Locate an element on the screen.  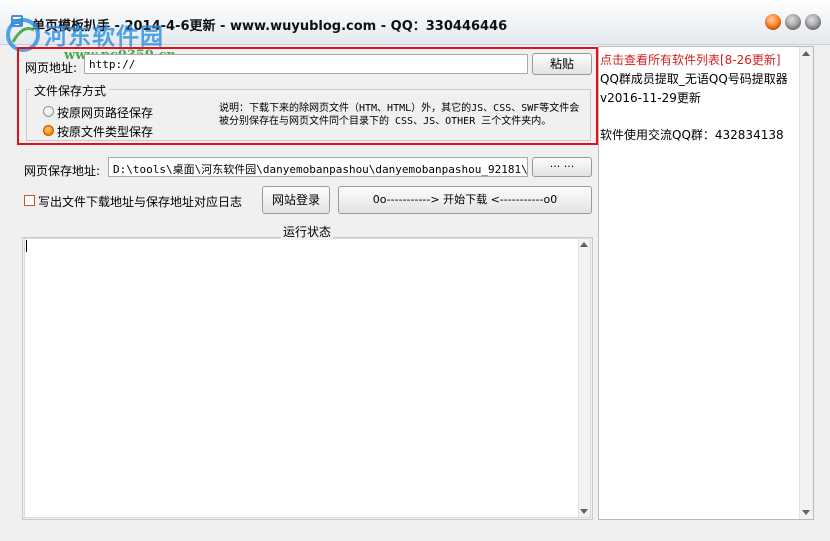
right-panel-scrollbar is located at coordinates (806, 283).